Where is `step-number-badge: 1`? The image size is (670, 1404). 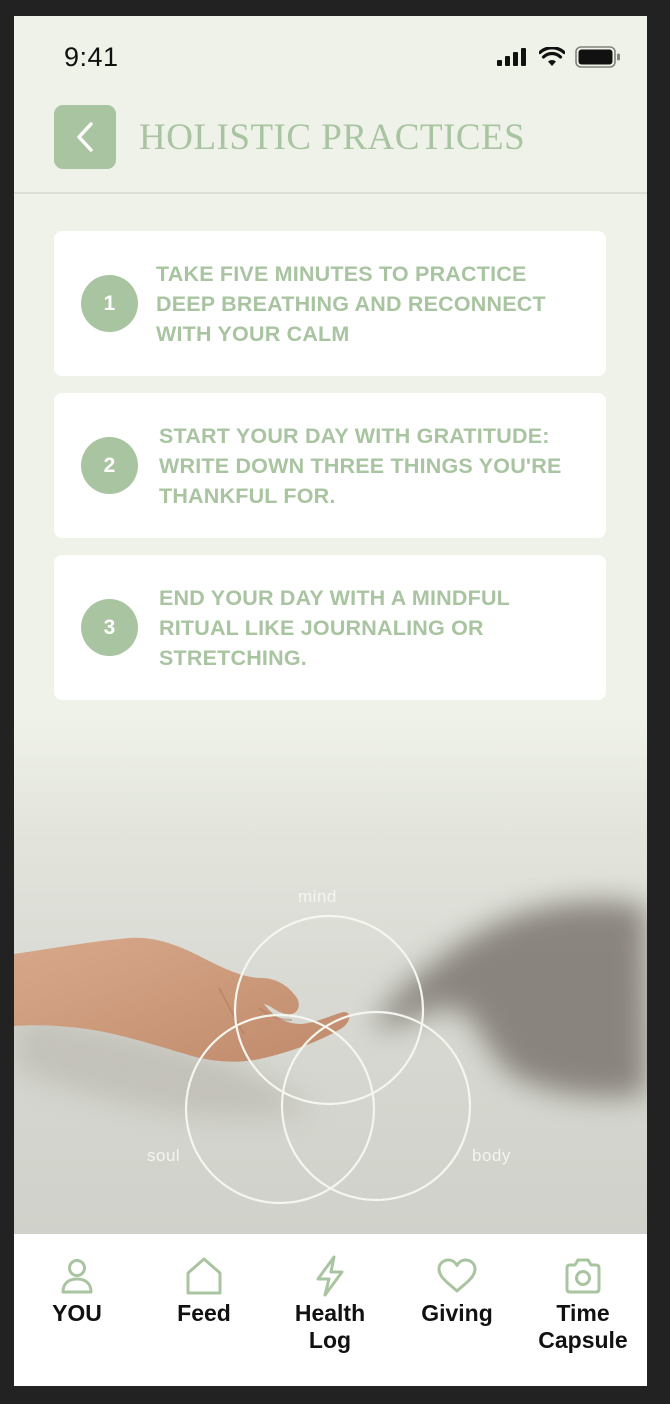 step-number-badge: 1 is located at coordinates (109, 303).